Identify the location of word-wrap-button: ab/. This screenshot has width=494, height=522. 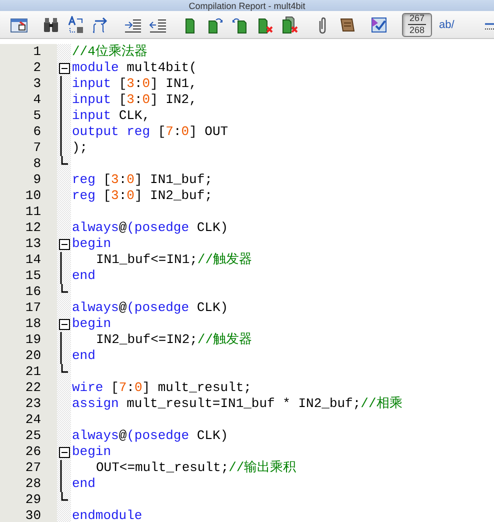
(446, 24).